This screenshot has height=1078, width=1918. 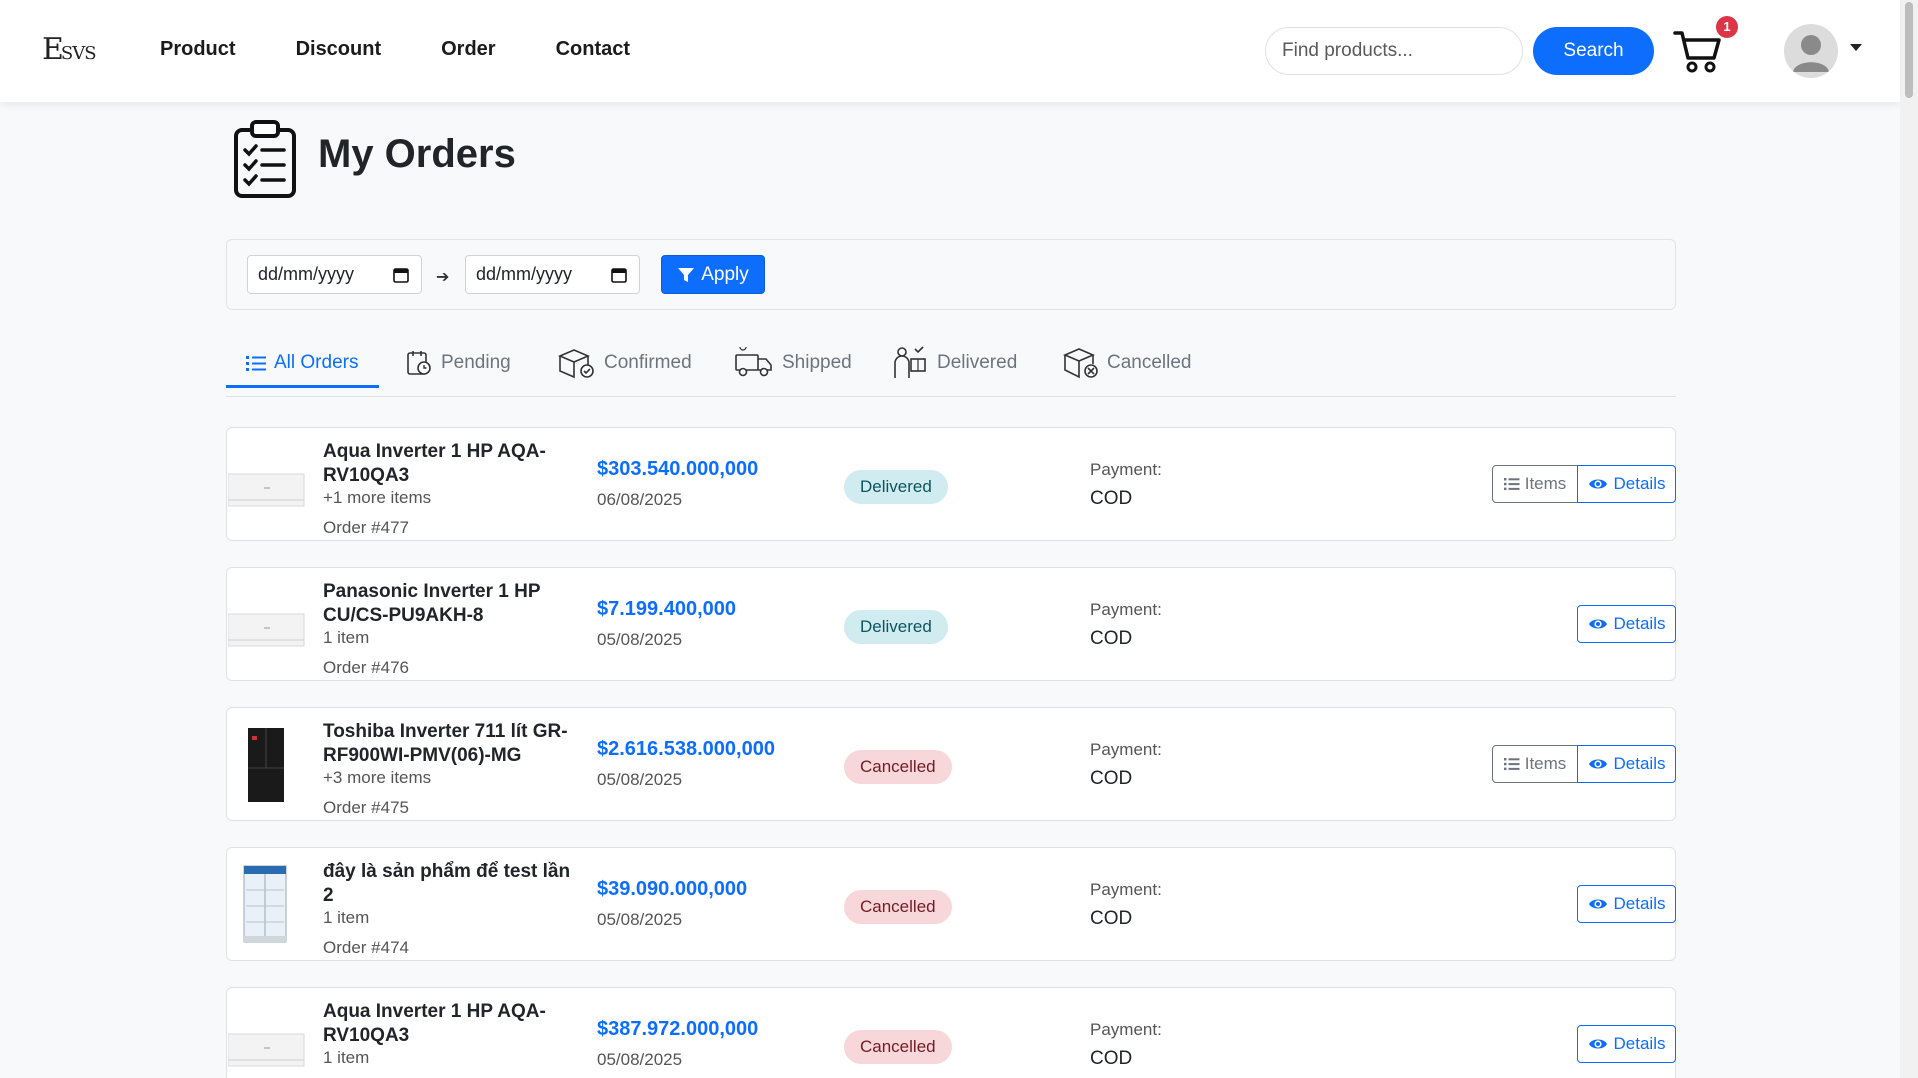 What do you see at coordinates (366, 527) in the screenshot?
I see `order-number: Order #477` at bounding box center [366, 527].